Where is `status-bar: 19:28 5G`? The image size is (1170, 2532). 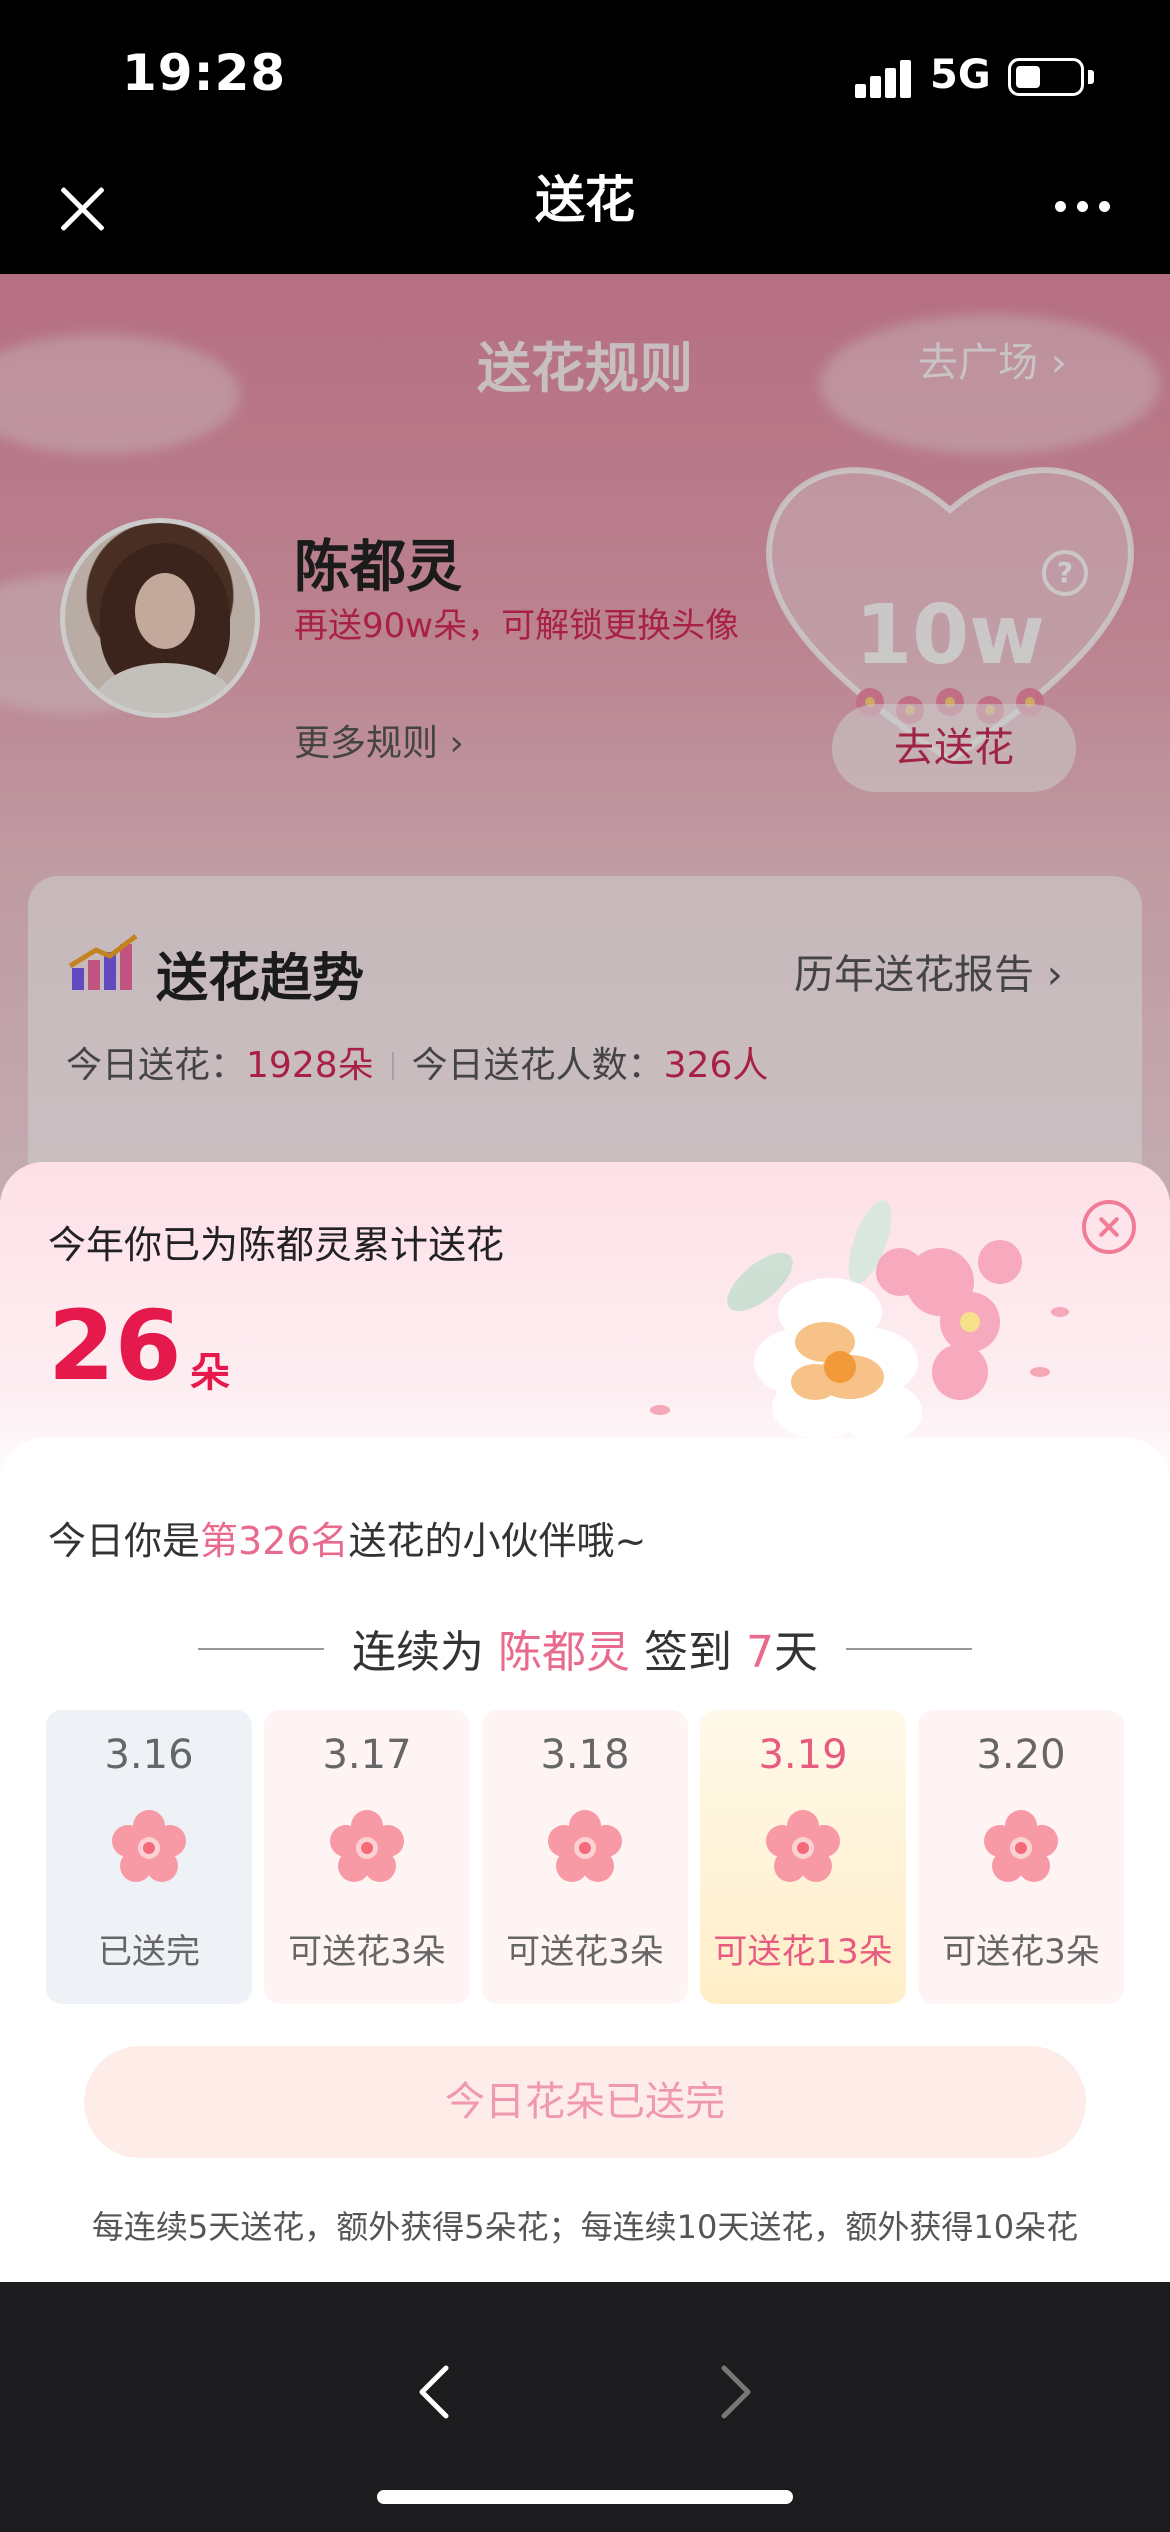 status-bar: 19:28 5G is located at coordinates (585, 70).